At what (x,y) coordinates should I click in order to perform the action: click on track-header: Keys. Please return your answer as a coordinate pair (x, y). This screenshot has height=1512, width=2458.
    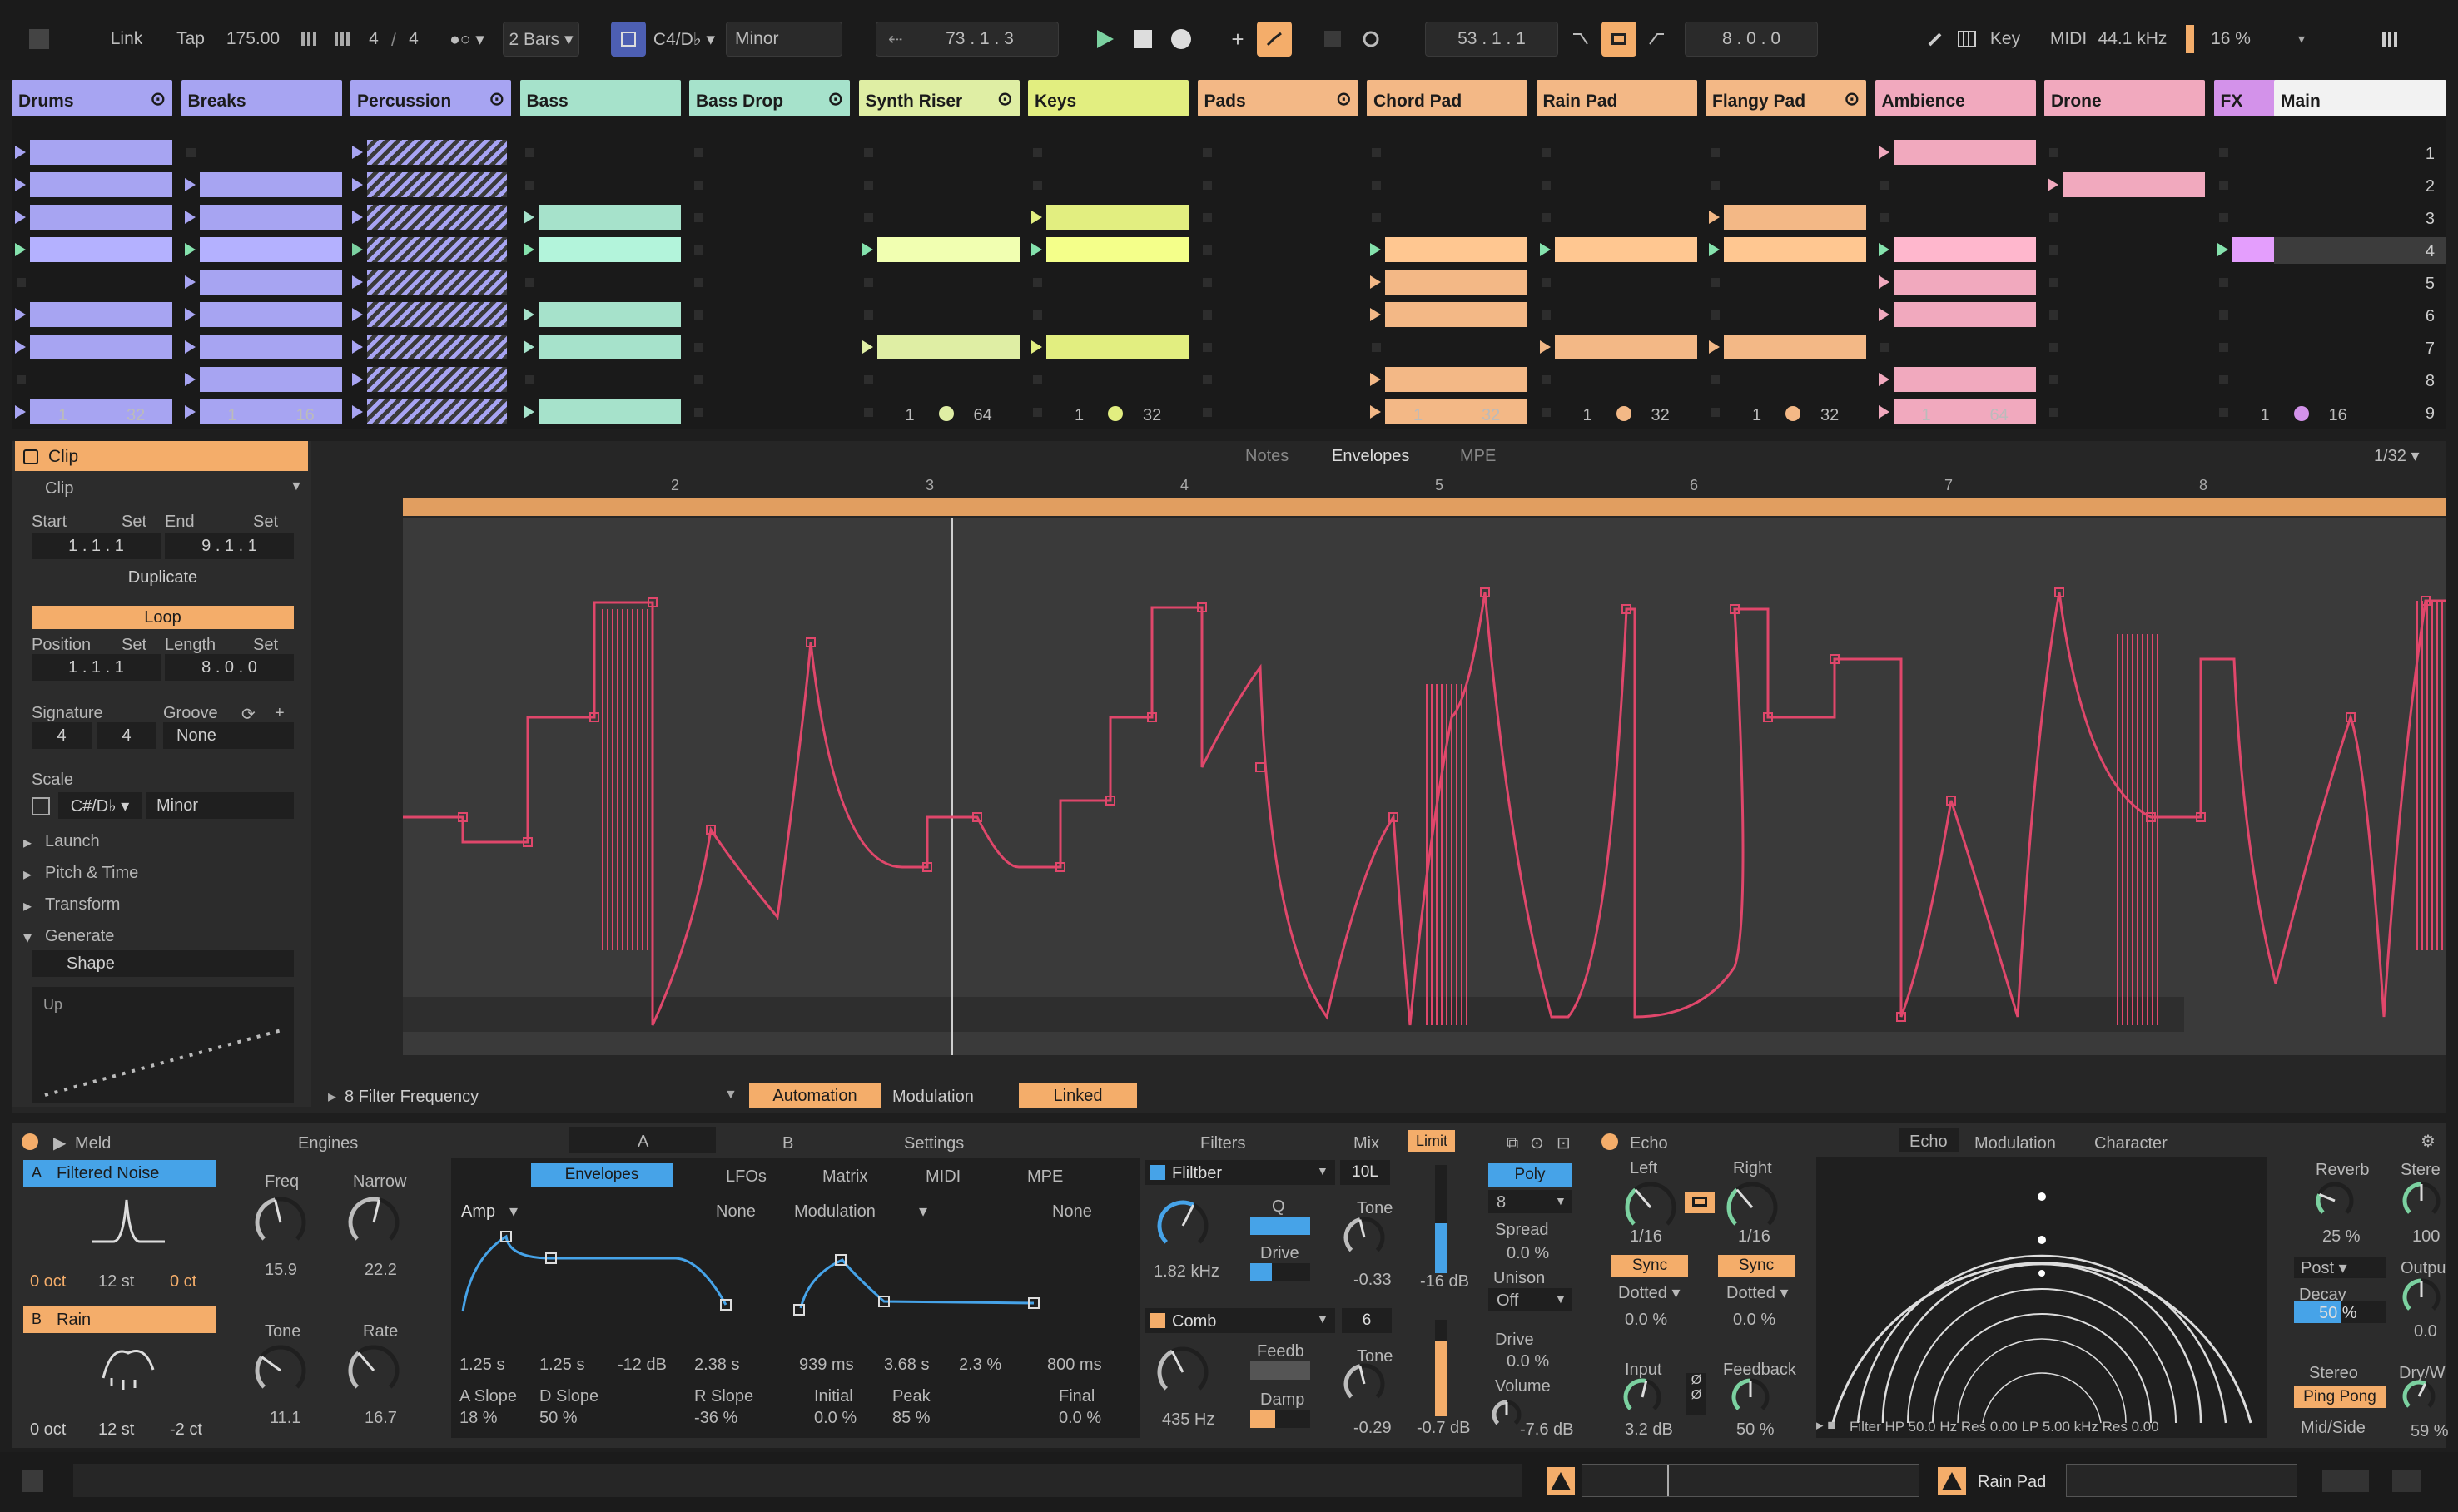
    Looking at the image, I should click on (1108, 98).